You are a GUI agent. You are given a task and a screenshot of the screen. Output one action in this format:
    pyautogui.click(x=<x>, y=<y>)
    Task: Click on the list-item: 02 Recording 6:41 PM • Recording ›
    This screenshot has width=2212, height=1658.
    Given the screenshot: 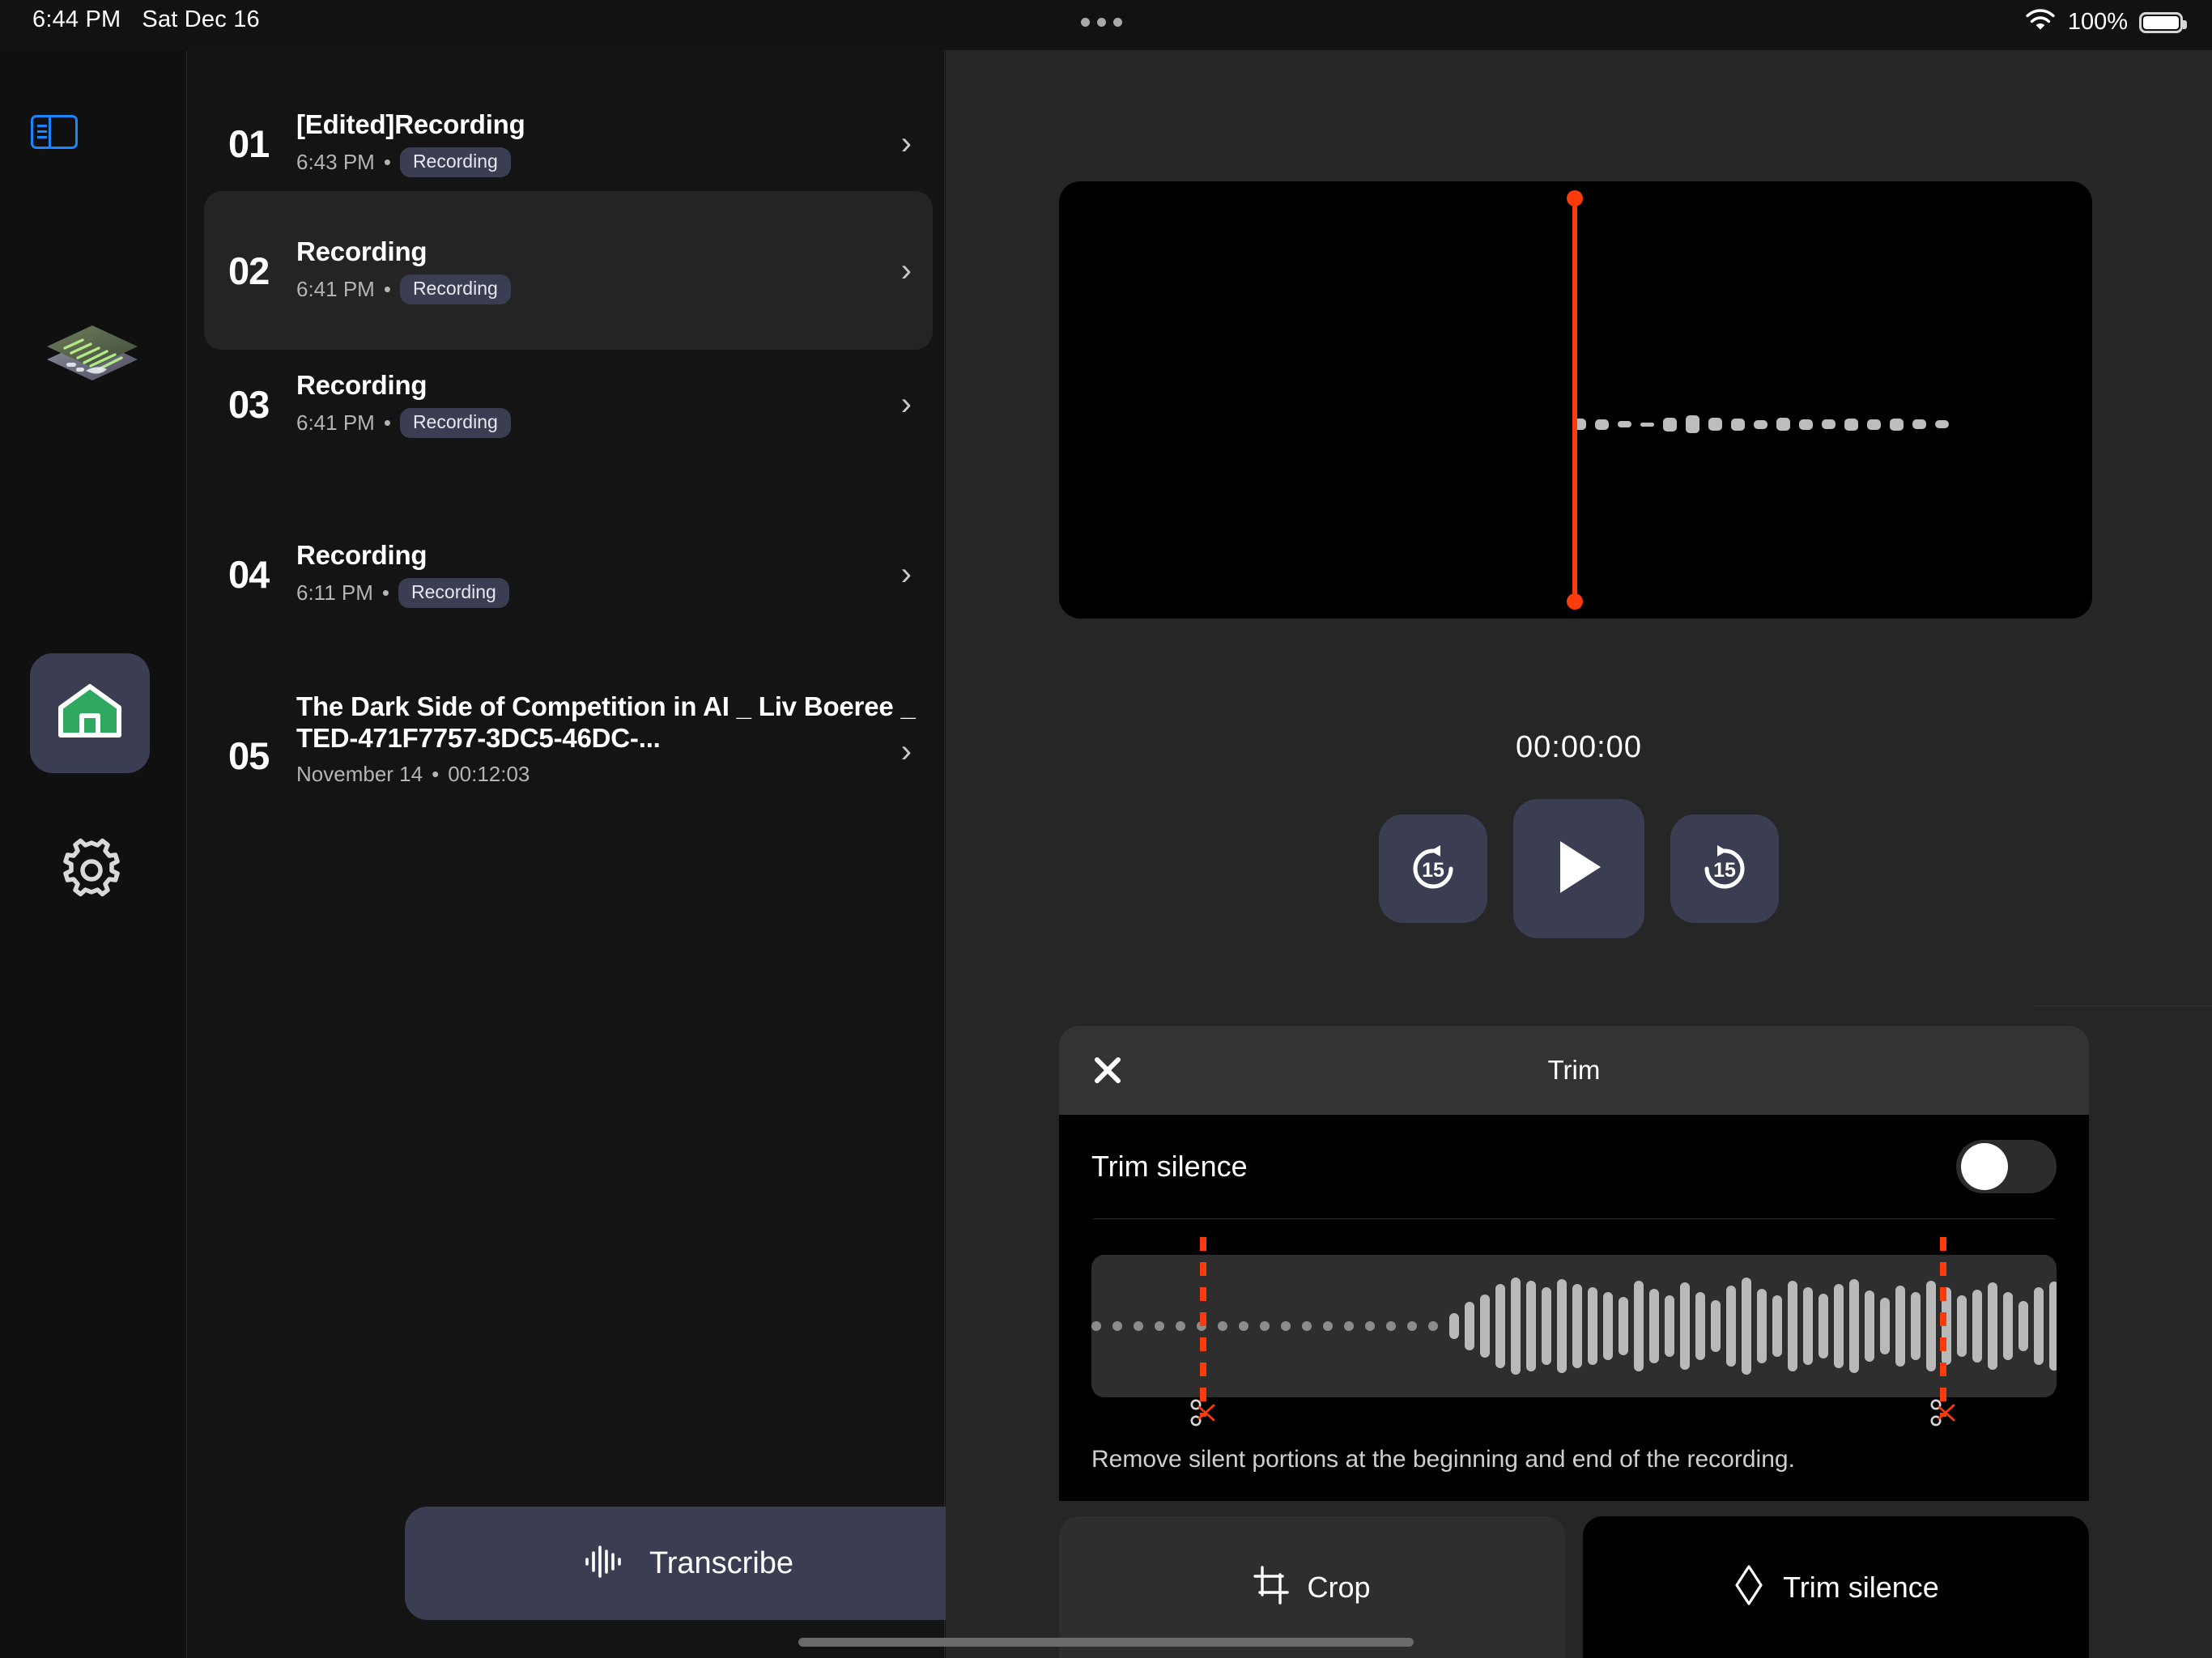 What is the action you would take?
    pyautogui.click(x=569, y=270)
    